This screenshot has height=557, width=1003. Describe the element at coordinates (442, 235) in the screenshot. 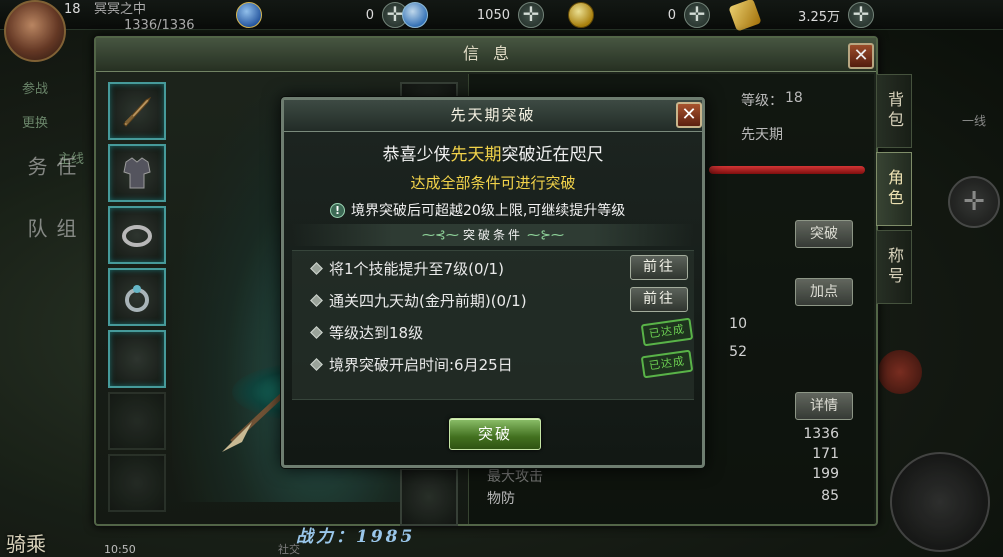

I see `ornament-left-icon: ⁓⊰⁓` at that location.